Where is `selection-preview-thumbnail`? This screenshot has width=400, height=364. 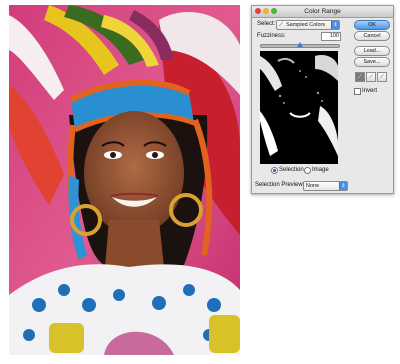 selection-preview-thumbnail is located at coordinates (299, 107).